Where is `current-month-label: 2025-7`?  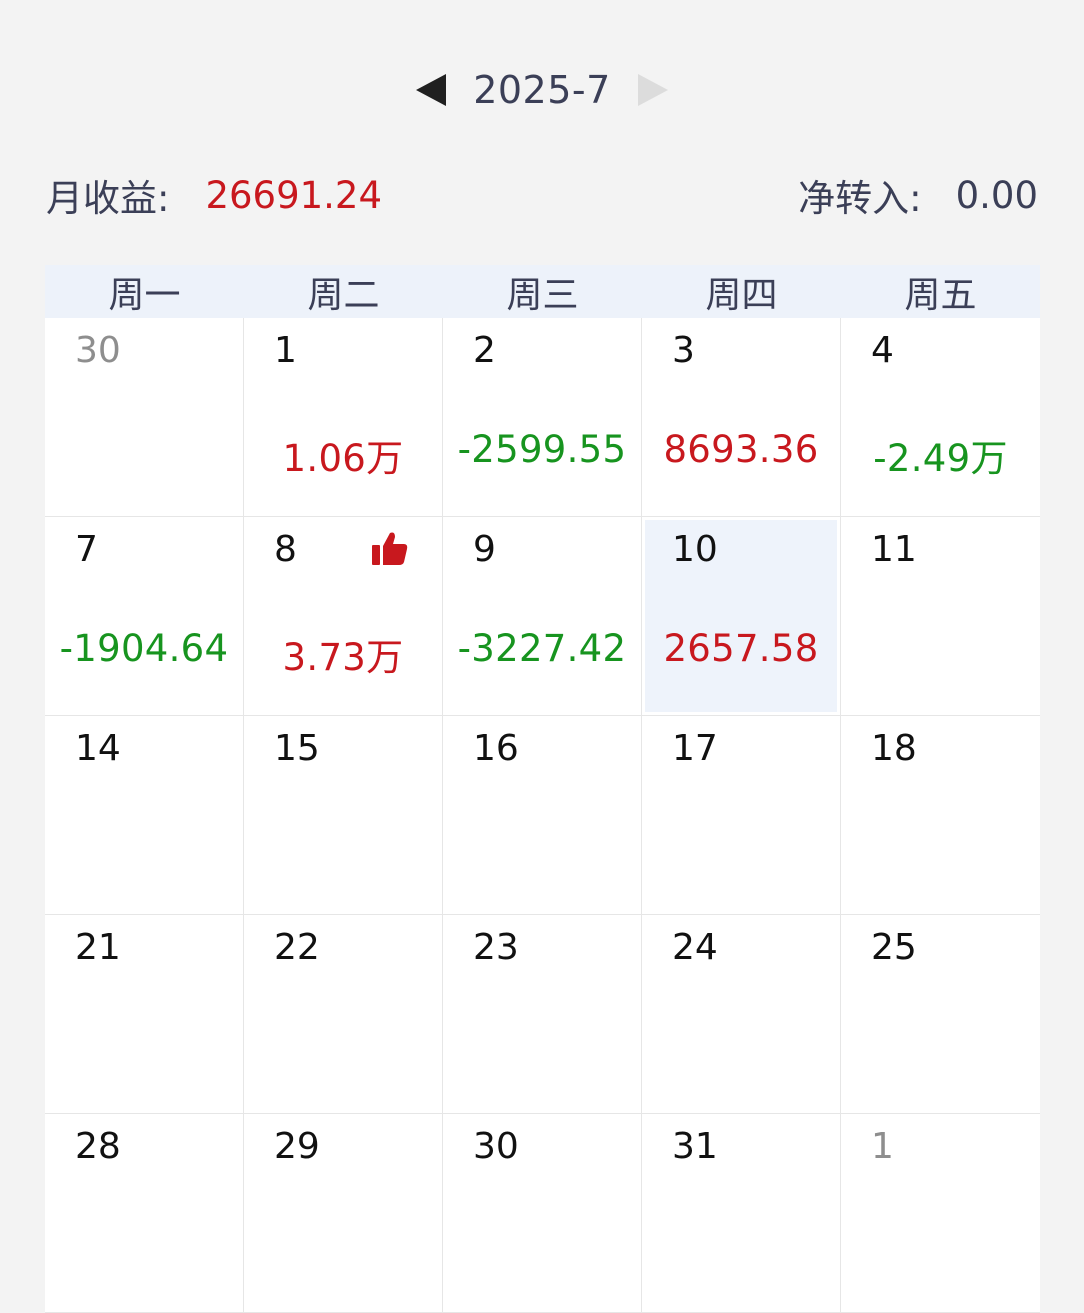
current-month-label: 2025-7 is located at coordinates (542, 90).